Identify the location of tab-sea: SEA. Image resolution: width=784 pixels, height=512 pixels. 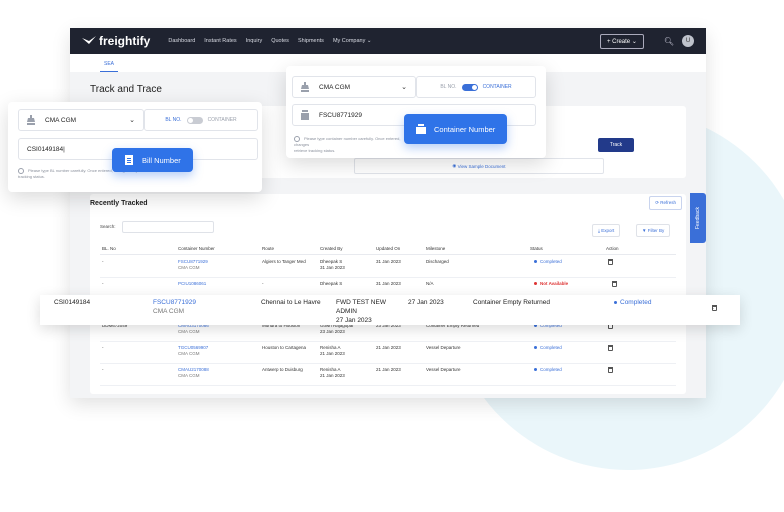
(109, 66).